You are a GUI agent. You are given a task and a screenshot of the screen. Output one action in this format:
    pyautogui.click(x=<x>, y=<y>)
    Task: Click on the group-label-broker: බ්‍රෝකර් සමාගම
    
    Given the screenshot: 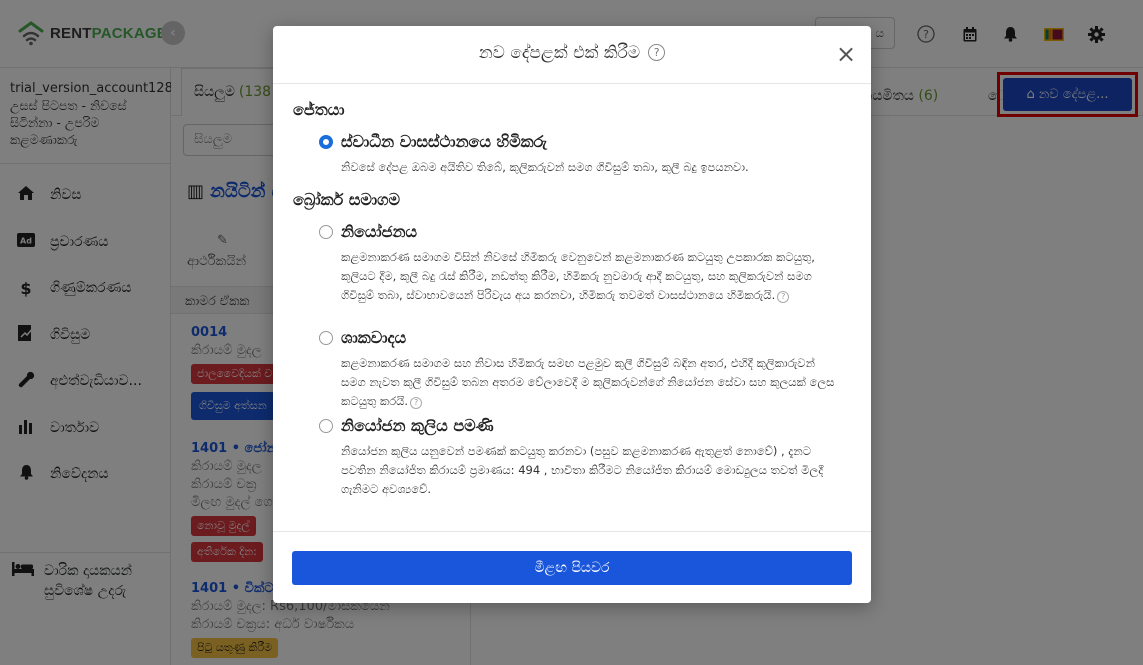 What is the action you would take?
    pyautogui.click(x=347, y=199)
    